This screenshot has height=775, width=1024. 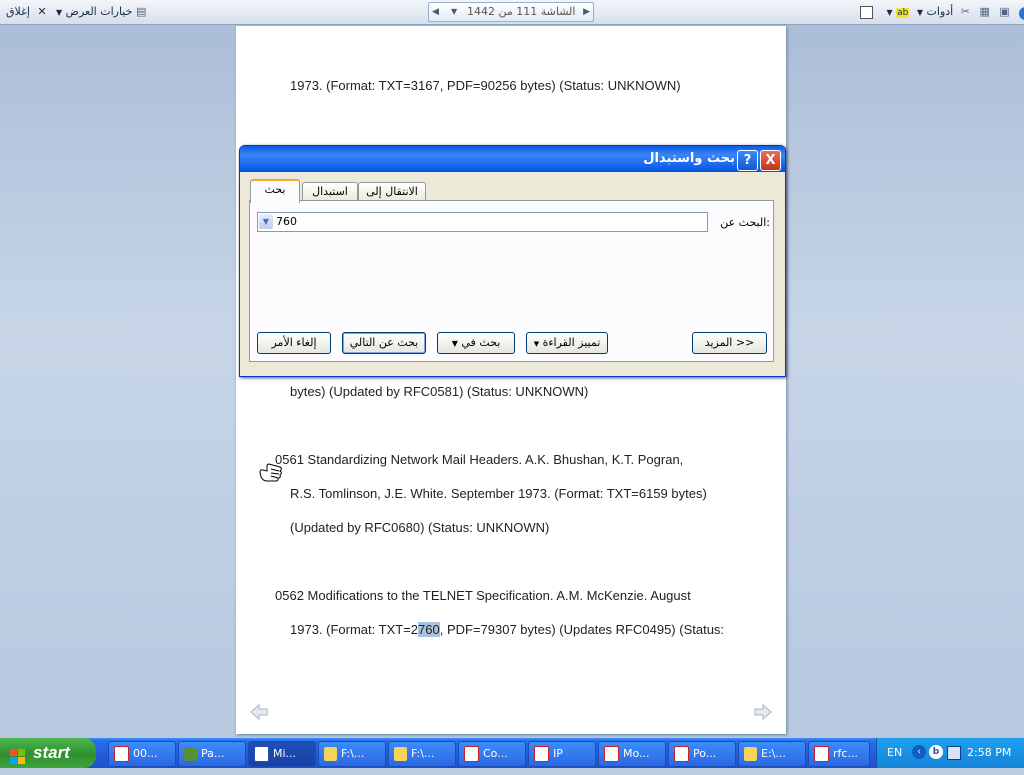 What do you see at coordinates (266, 221) in the screenshot?
I see `chevron-down-icon: ▼` at bounding box center [266, 221].